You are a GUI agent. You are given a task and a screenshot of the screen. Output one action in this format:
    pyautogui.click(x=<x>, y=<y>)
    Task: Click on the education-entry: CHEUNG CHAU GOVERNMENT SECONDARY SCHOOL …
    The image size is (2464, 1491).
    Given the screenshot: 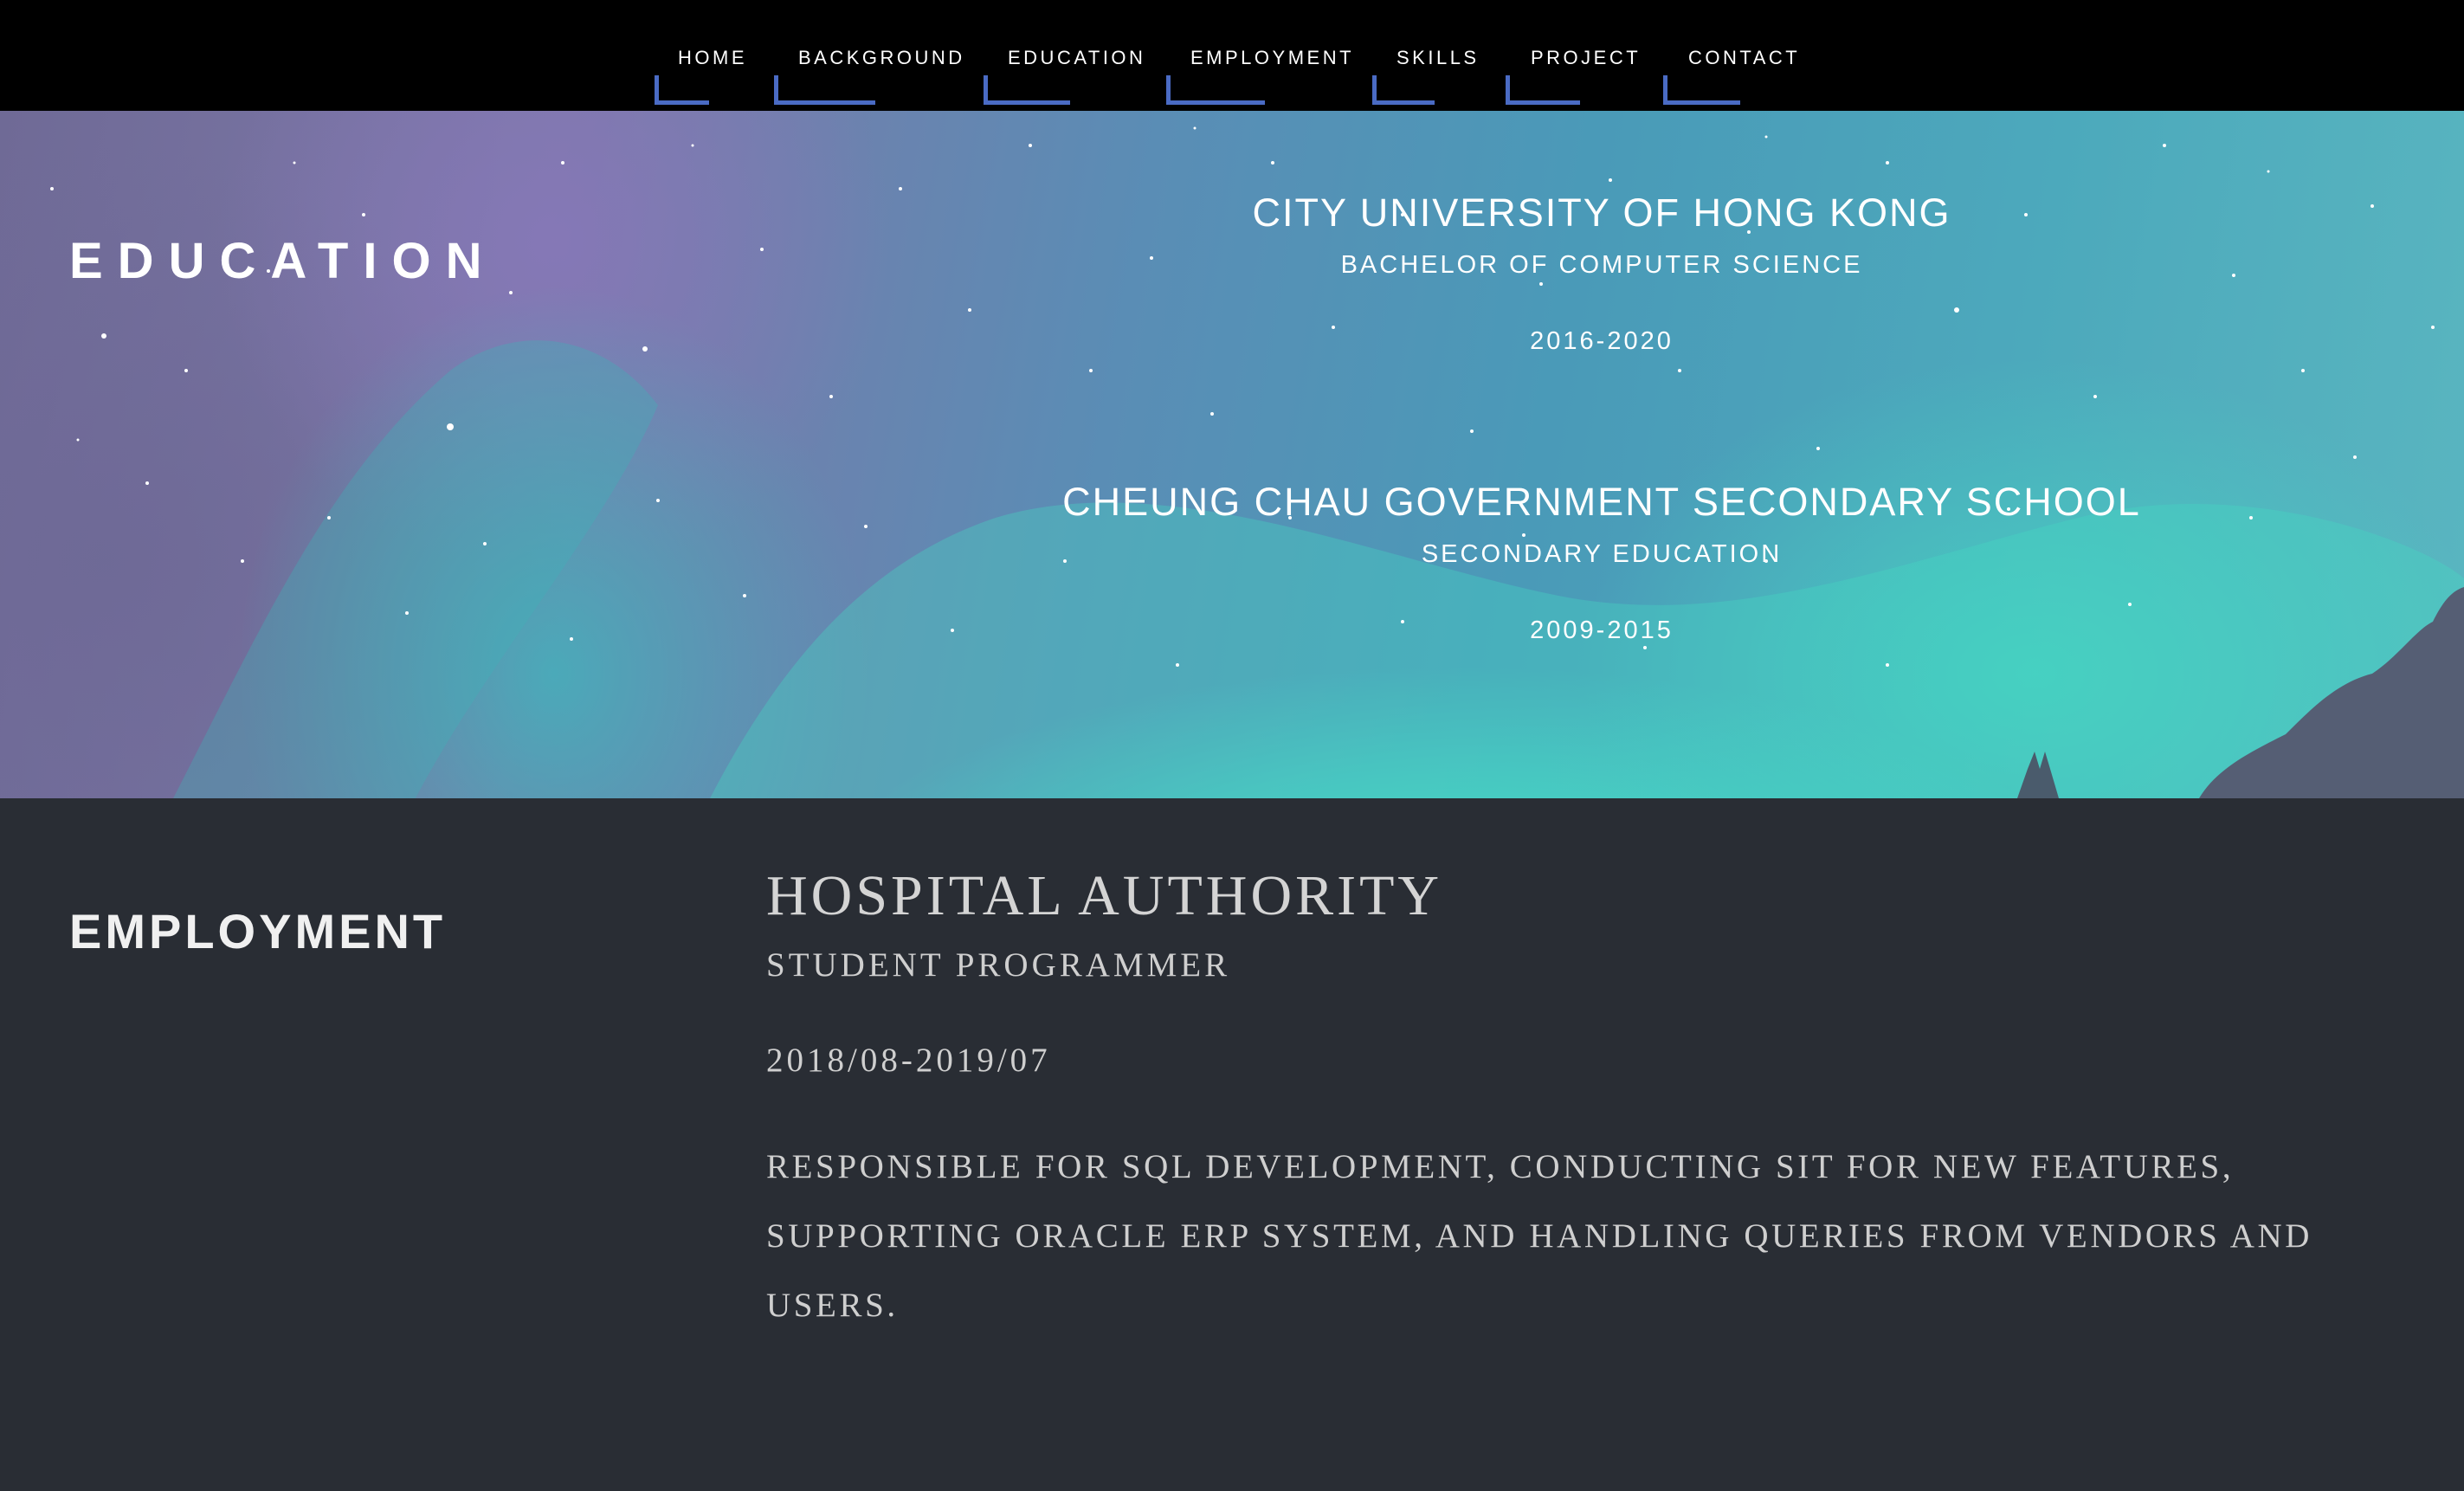 What is the action you would take?
    pyautogui.click(x=1601, y=563)
    